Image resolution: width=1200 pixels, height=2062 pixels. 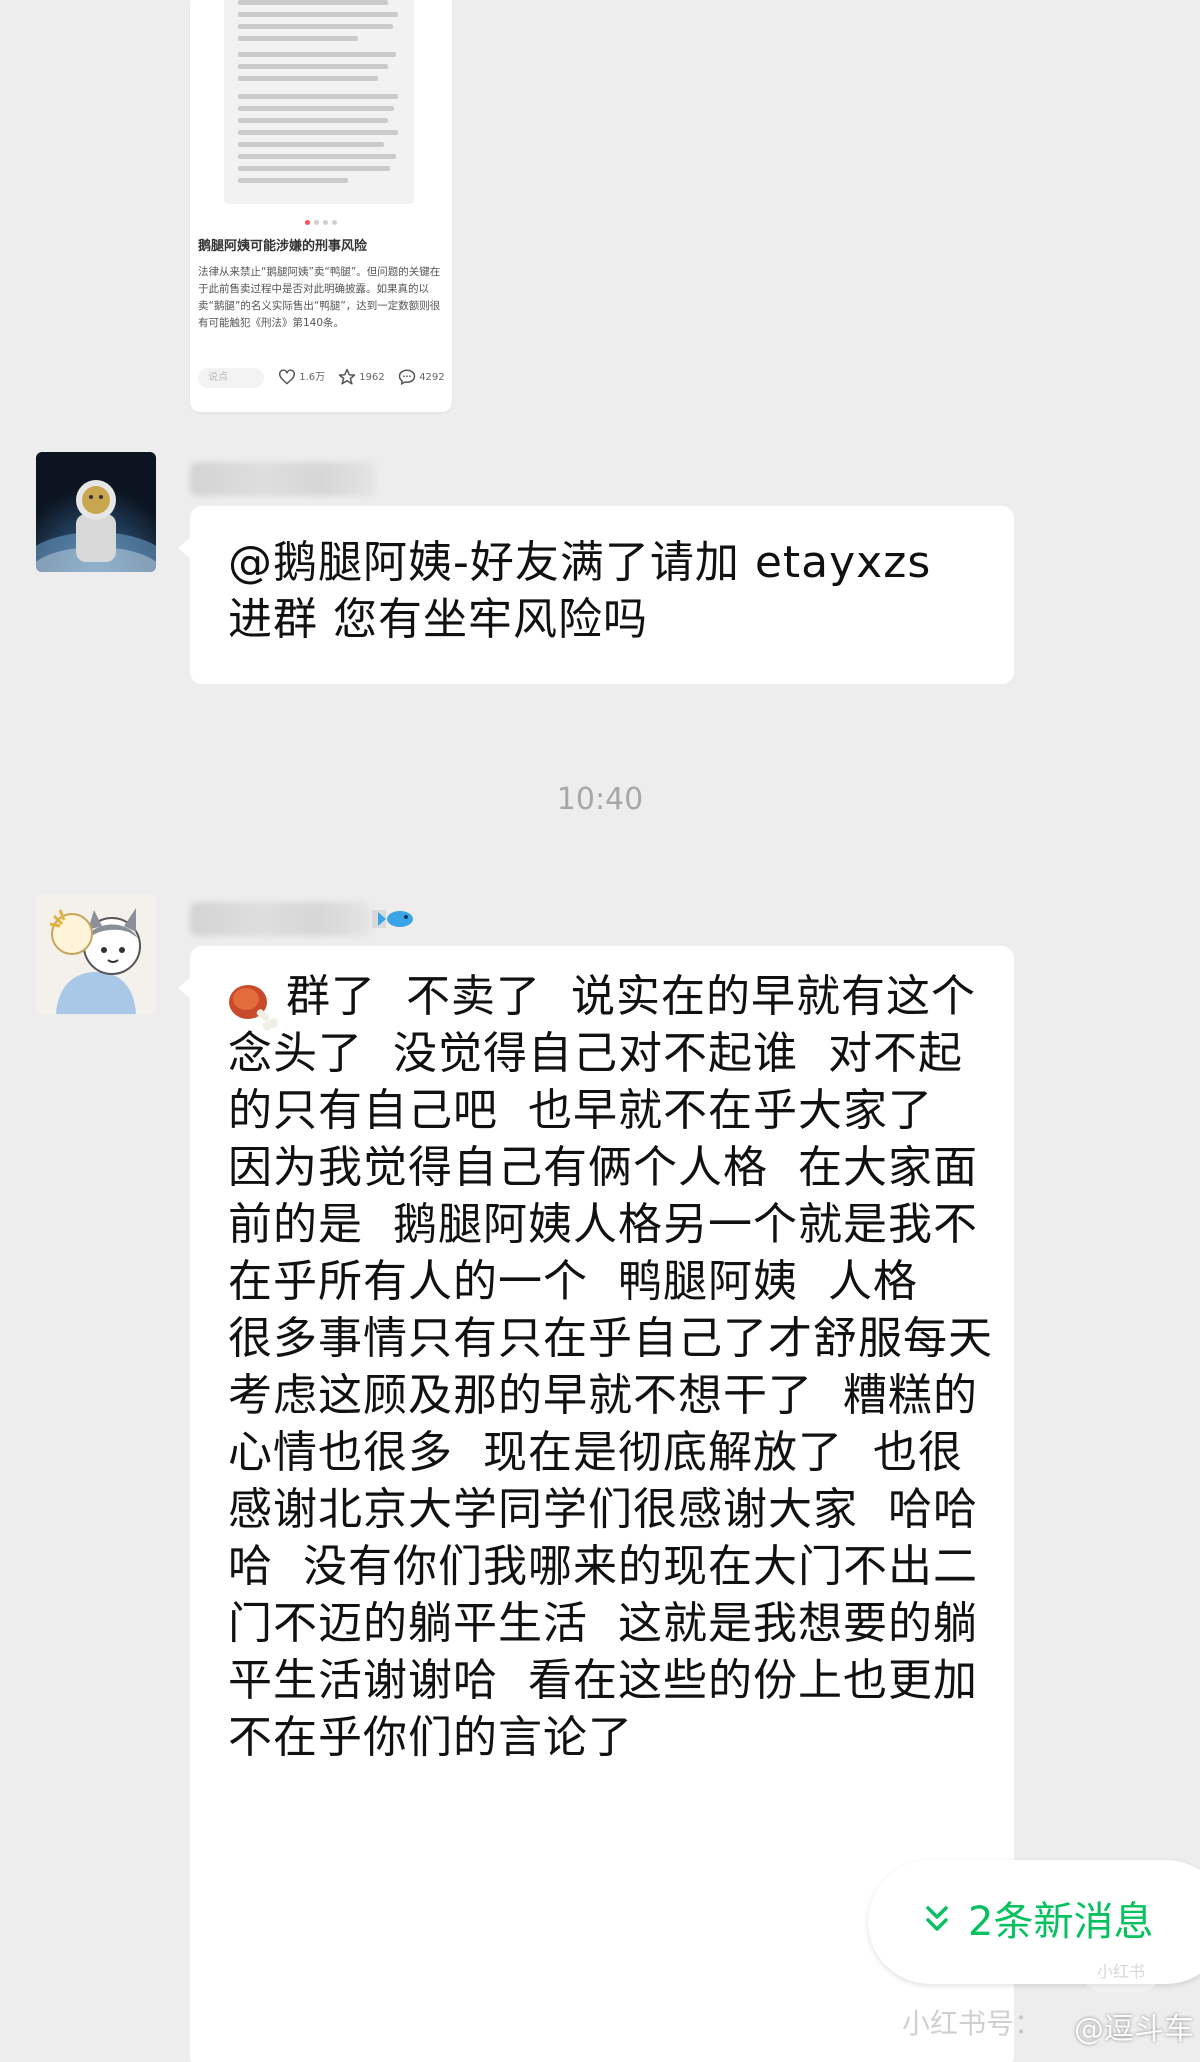 What do you see at coordinates (372, 377) in the screenshot?
I see `star-count: 1962` at bounding box center [372, 377].